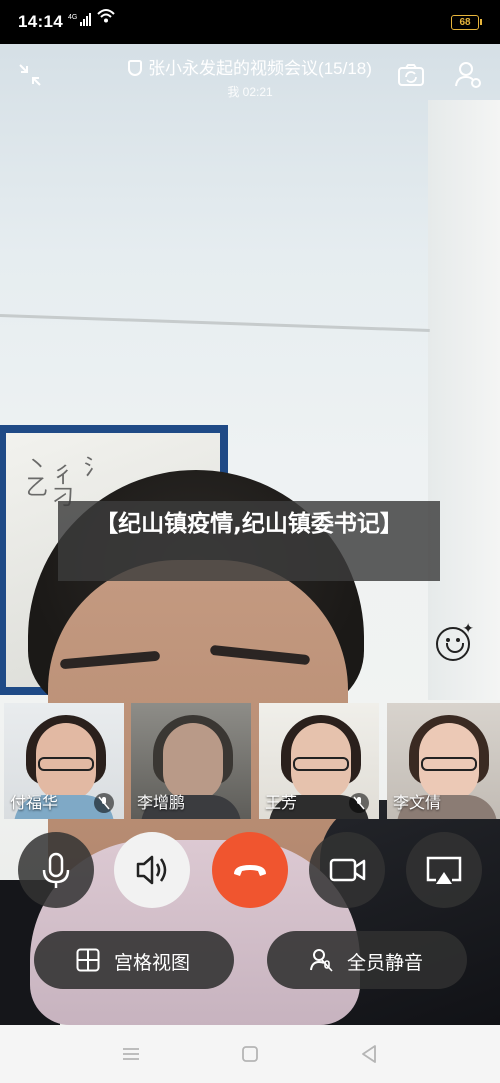 The width and height of the screenshot is (500, 1083). I want to click on home-icon, so click(250, 1054).